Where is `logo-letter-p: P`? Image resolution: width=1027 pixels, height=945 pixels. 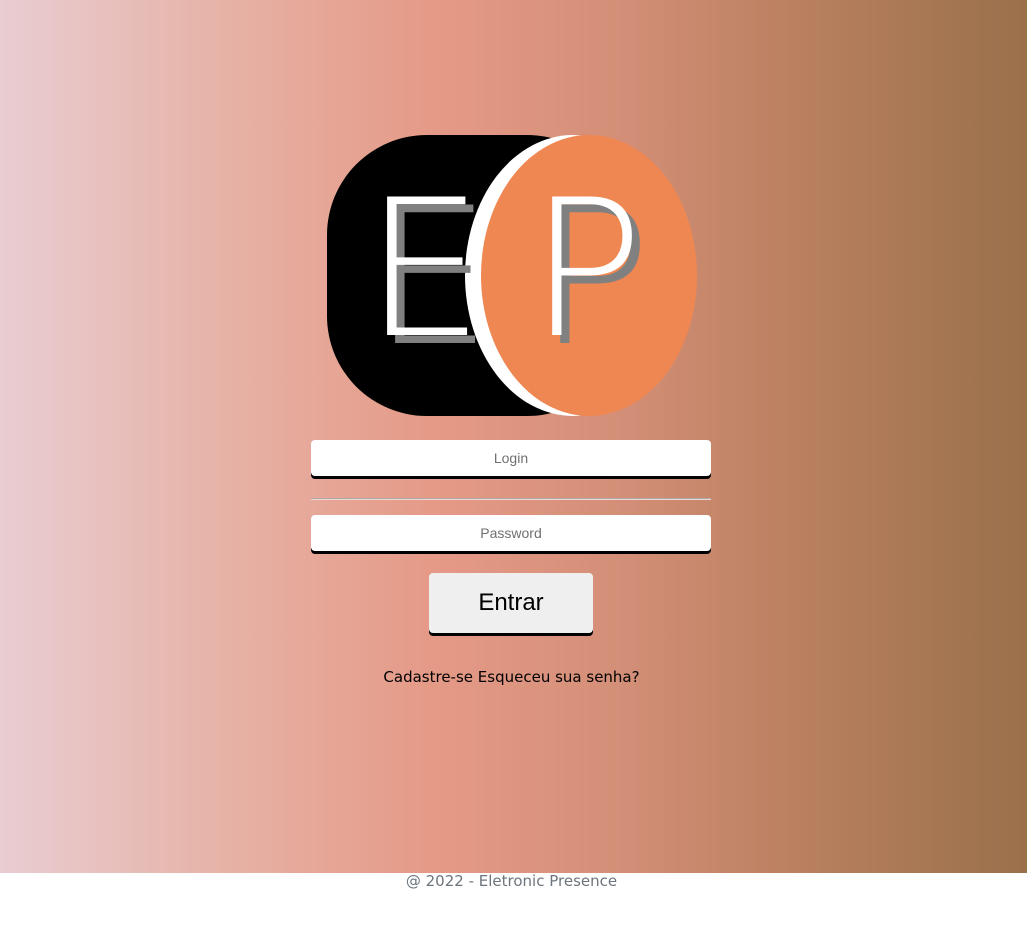 logo-letter-p: P is located at coordinates (586, 269).